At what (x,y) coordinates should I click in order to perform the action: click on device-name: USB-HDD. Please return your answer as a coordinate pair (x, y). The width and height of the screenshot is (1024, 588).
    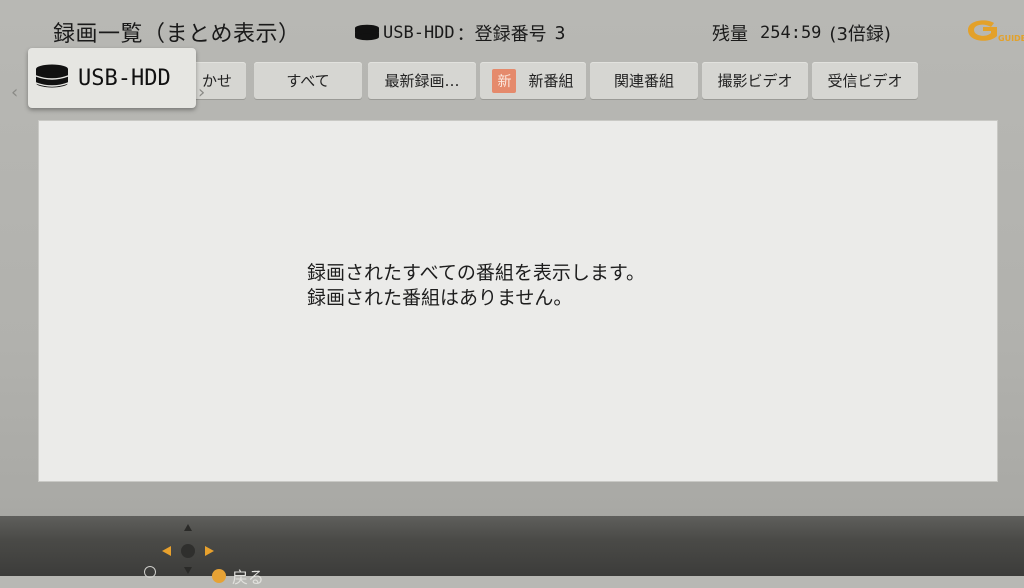
    Looking at the image, I should click on (419, 33).